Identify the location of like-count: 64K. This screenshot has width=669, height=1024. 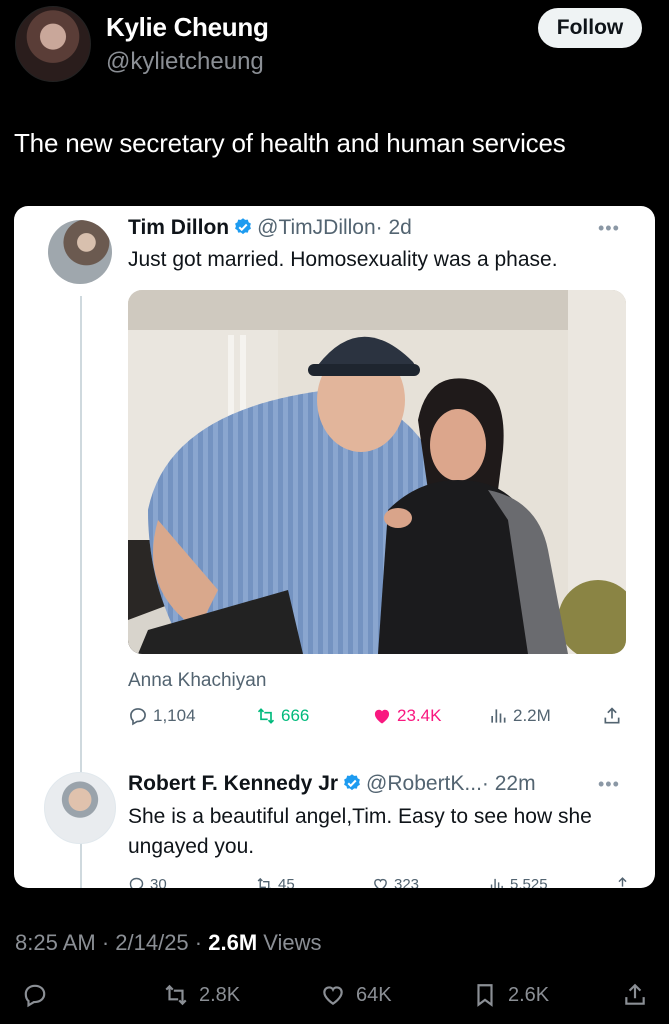
(374, 994).